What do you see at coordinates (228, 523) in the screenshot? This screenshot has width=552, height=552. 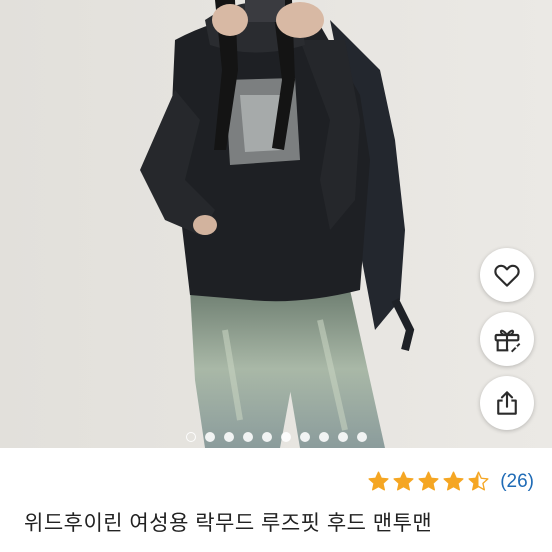 I see `product-title: 위드후이린 여성용 락무드 루즈핏 후드 맨투맨` at bounding box center [228, 523].